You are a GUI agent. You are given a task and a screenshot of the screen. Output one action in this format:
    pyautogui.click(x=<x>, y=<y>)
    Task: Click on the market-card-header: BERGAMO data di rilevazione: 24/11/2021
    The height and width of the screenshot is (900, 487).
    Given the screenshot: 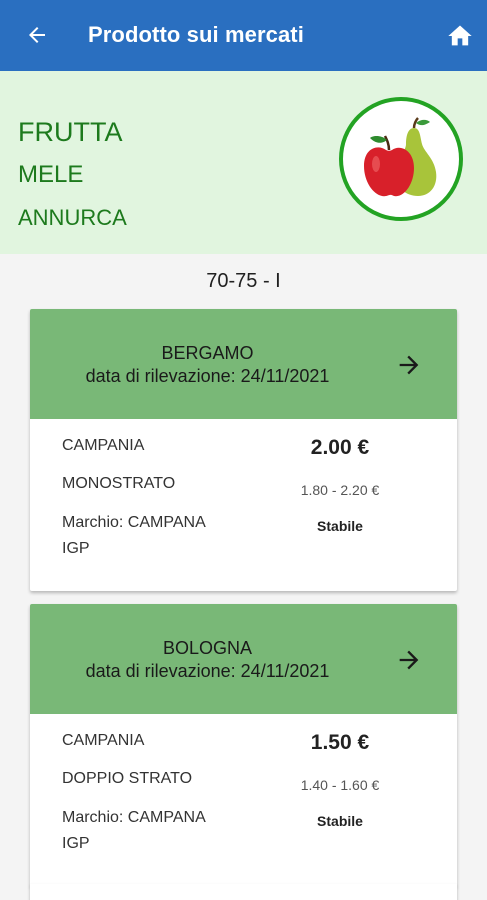 What is the action you would take?
    pyautogui.click(x=243, y=364)
    